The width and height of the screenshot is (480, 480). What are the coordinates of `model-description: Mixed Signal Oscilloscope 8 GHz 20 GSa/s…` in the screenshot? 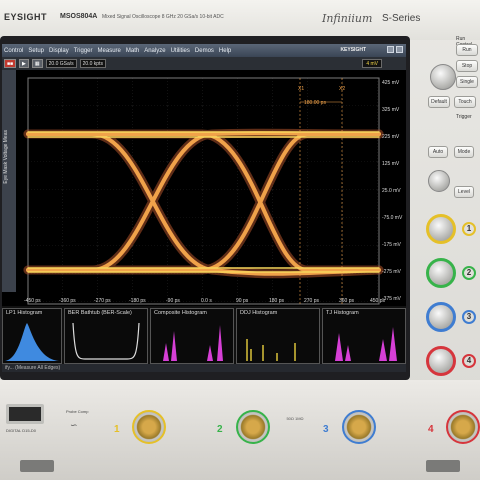 It's located at (163, 17).